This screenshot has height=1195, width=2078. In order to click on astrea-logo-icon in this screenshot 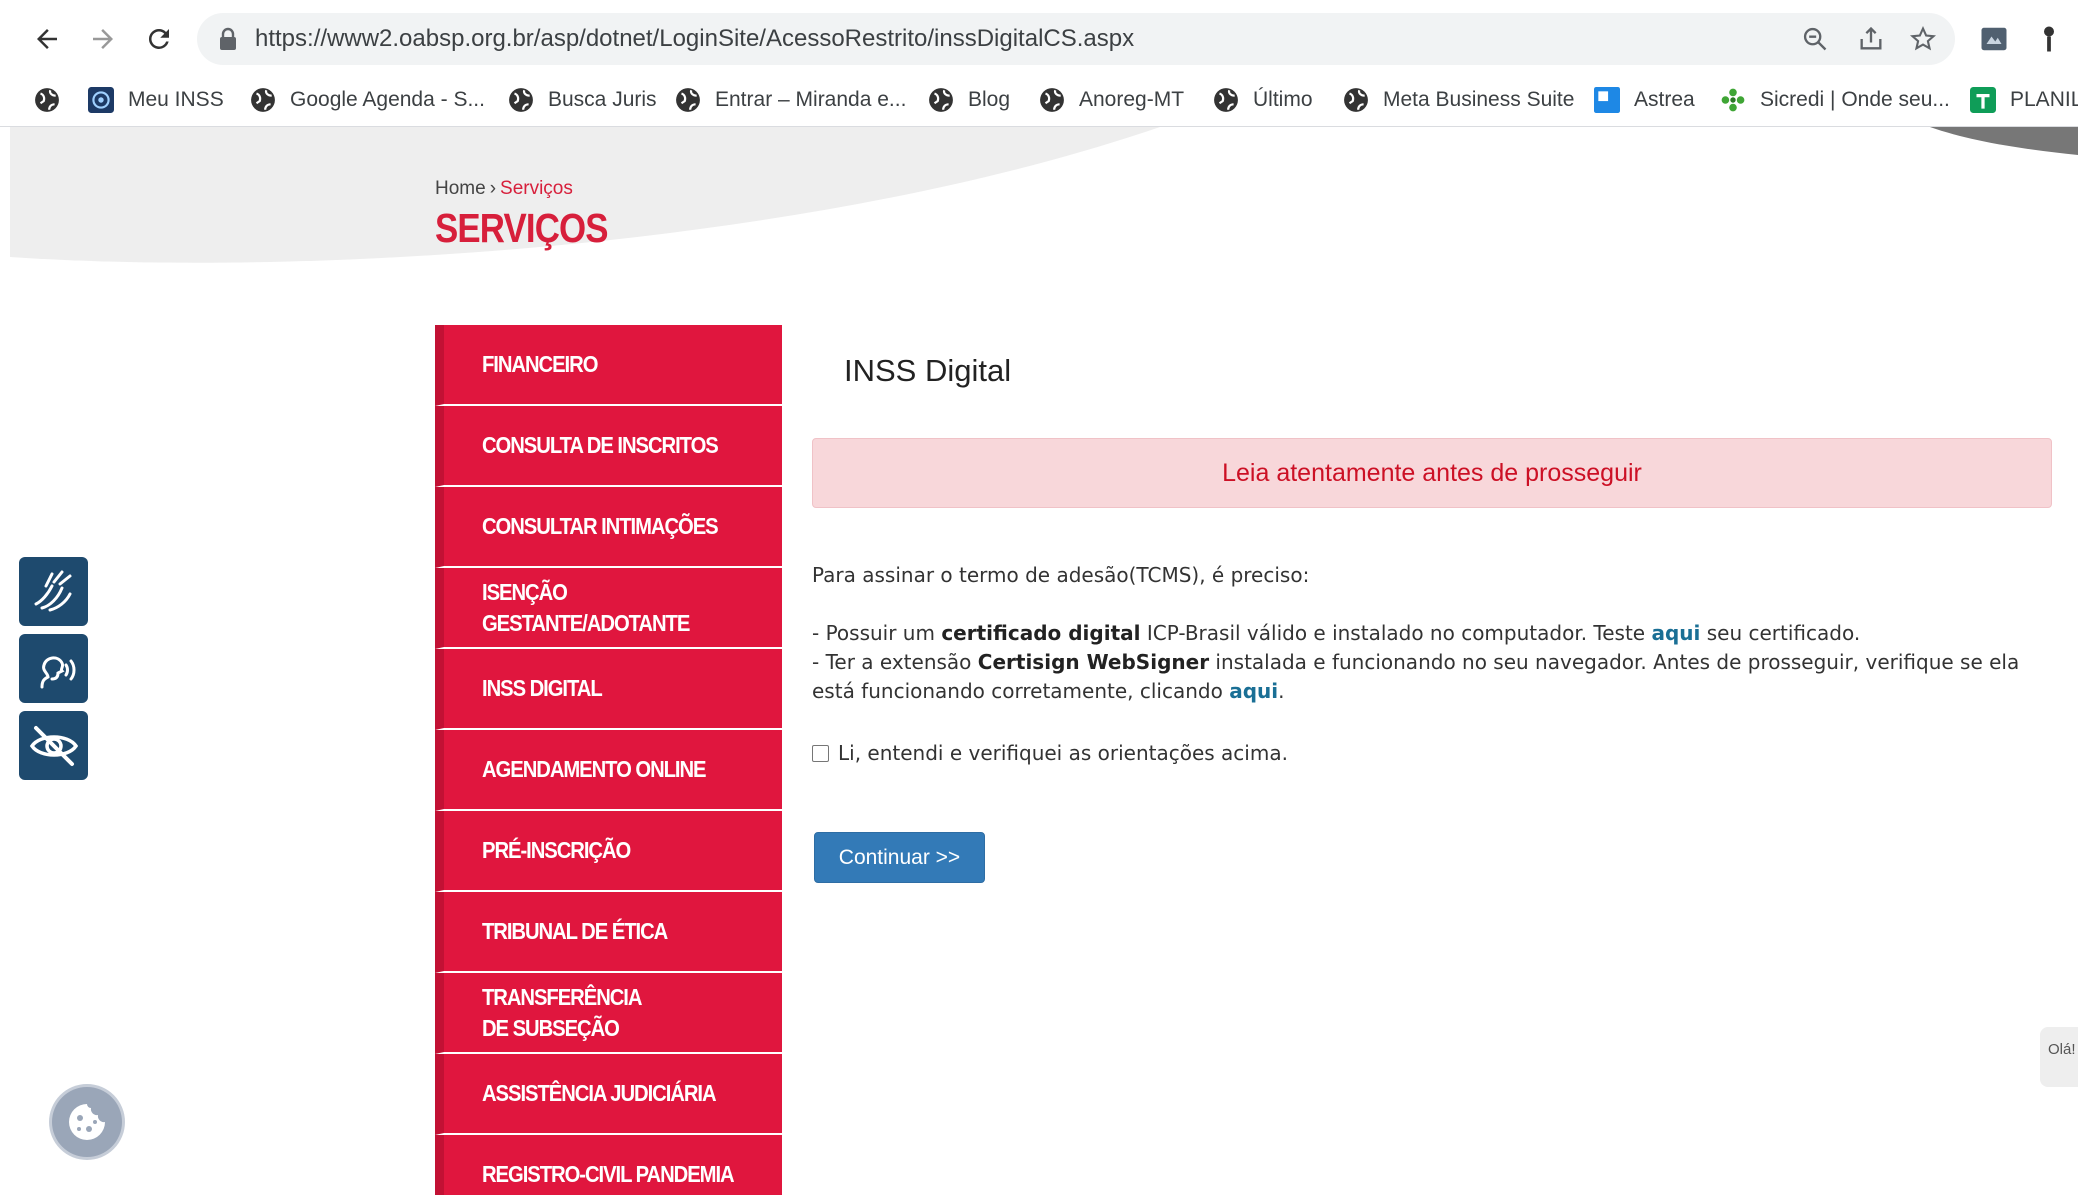, I will do `click(1607, 100)`.